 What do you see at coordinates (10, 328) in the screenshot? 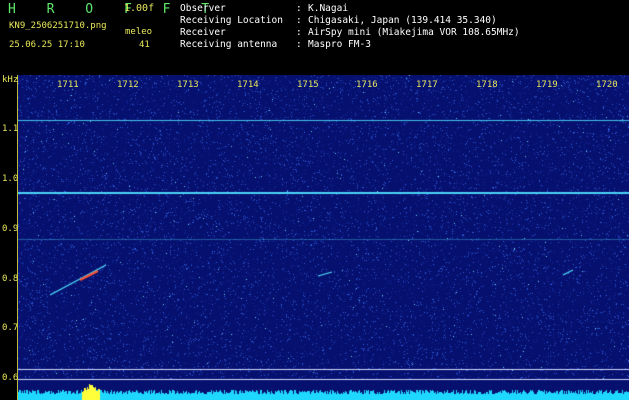
I see `y-tick-label: 0.7` at bounding box center [10, 328].